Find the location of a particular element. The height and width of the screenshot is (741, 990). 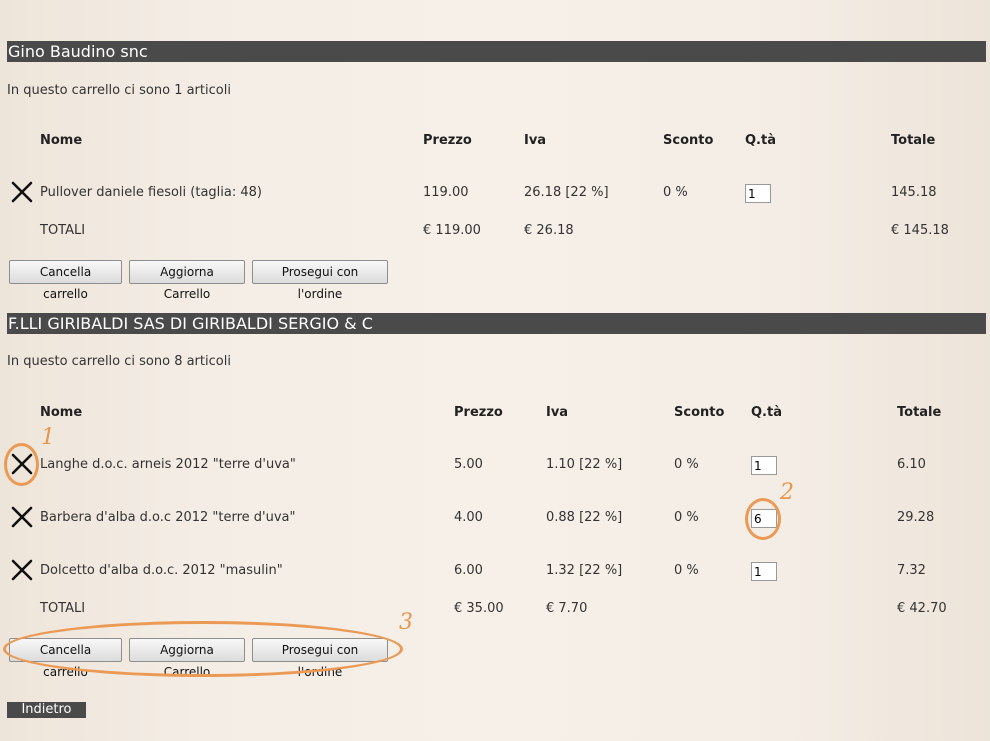

item-total: 7.32 is located at coordinates (911, 570).